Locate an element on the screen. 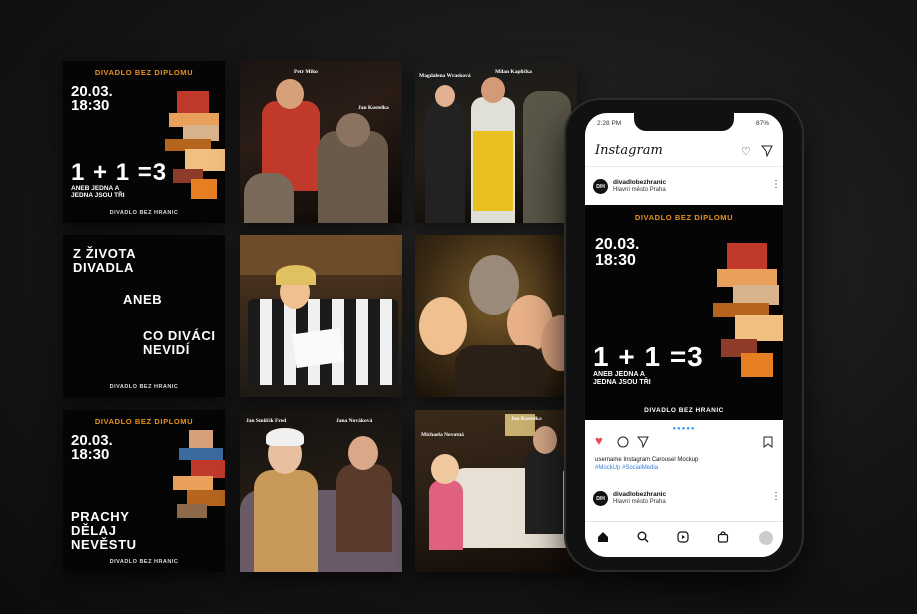 This screenshot has width=917, height=614. photo-tile-2: Magdalena Wrasková Milan Kaplička is located at coordinates (496, 142).